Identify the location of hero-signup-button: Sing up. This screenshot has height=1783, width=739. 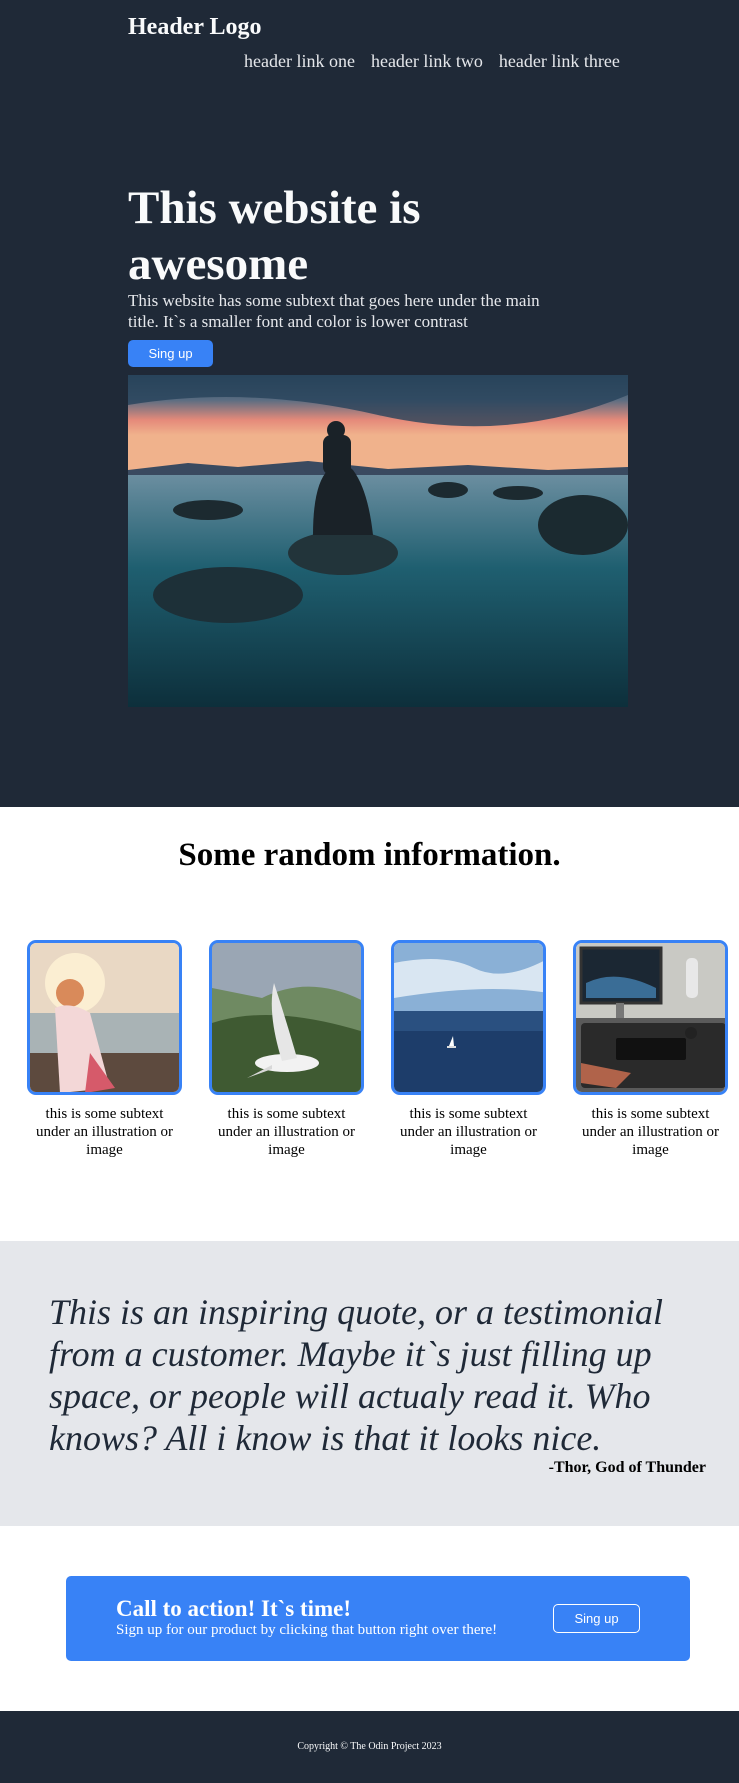
(170, 353).